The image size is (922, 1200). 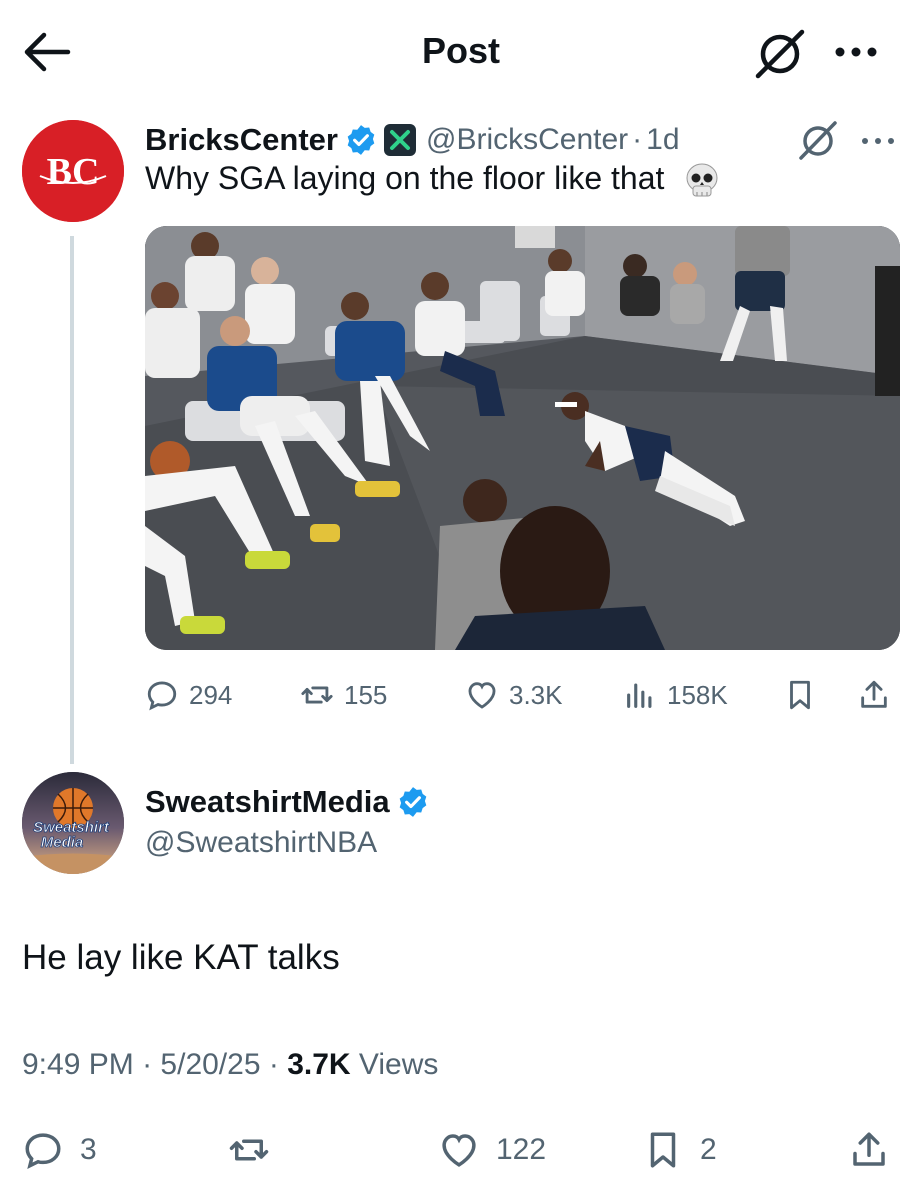 What do you see at coordinates (639, 695) in the screenshot?
I see `views-chart-icon` at bounding box center [639, 695].